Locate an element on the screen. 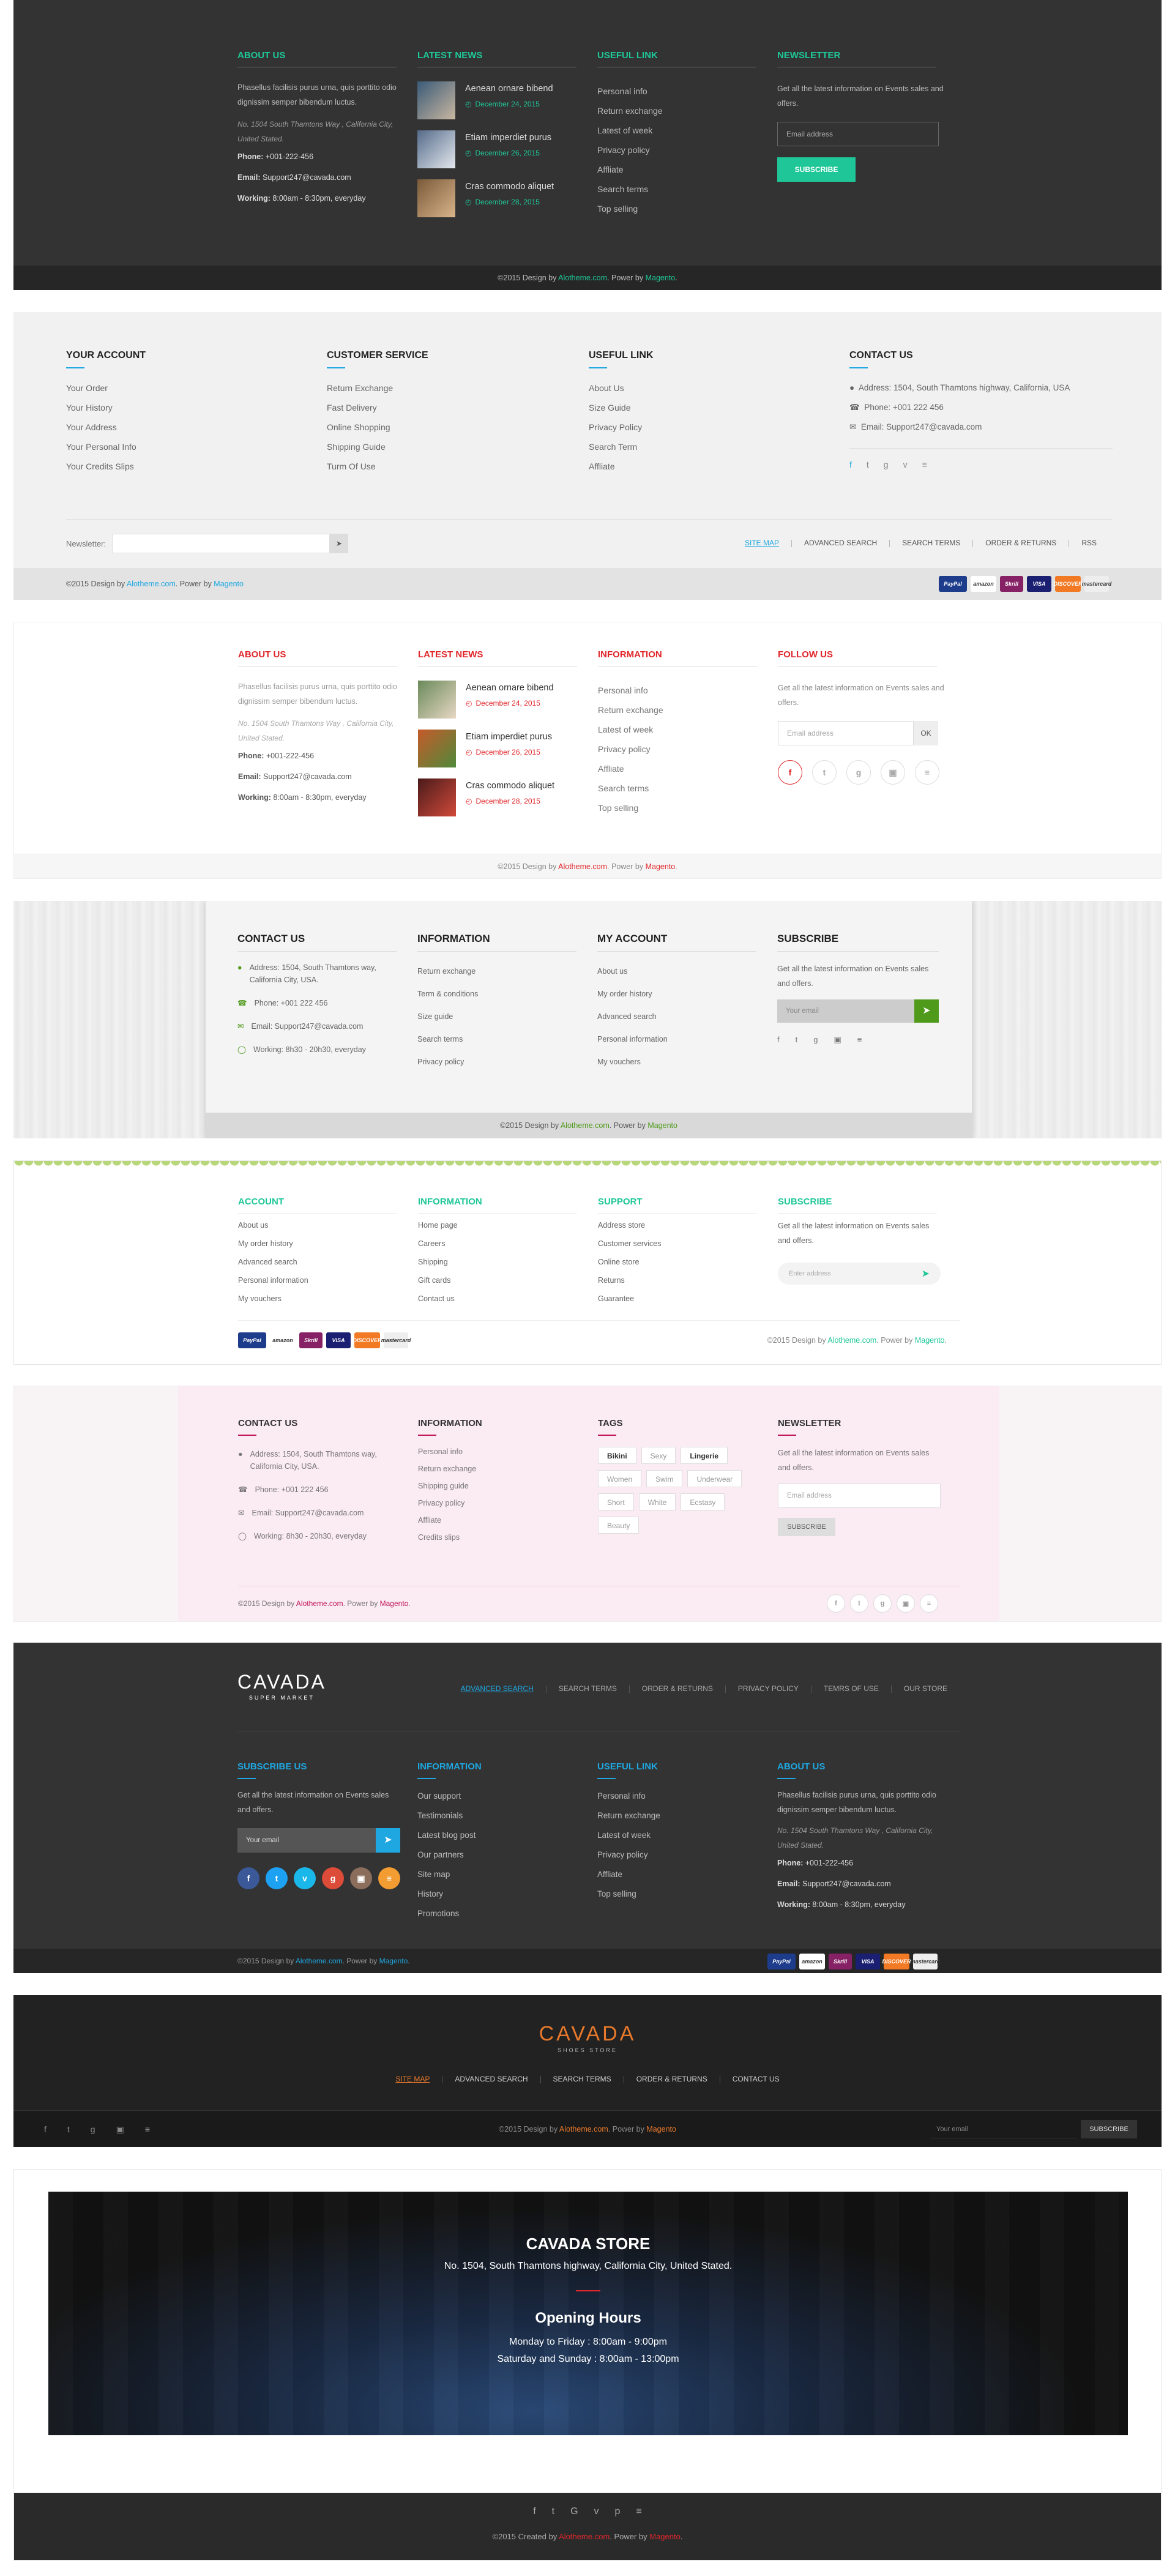 The image size is (1175, 2576). newsletter-email-input: Email address is located at coordinates (858, 134).